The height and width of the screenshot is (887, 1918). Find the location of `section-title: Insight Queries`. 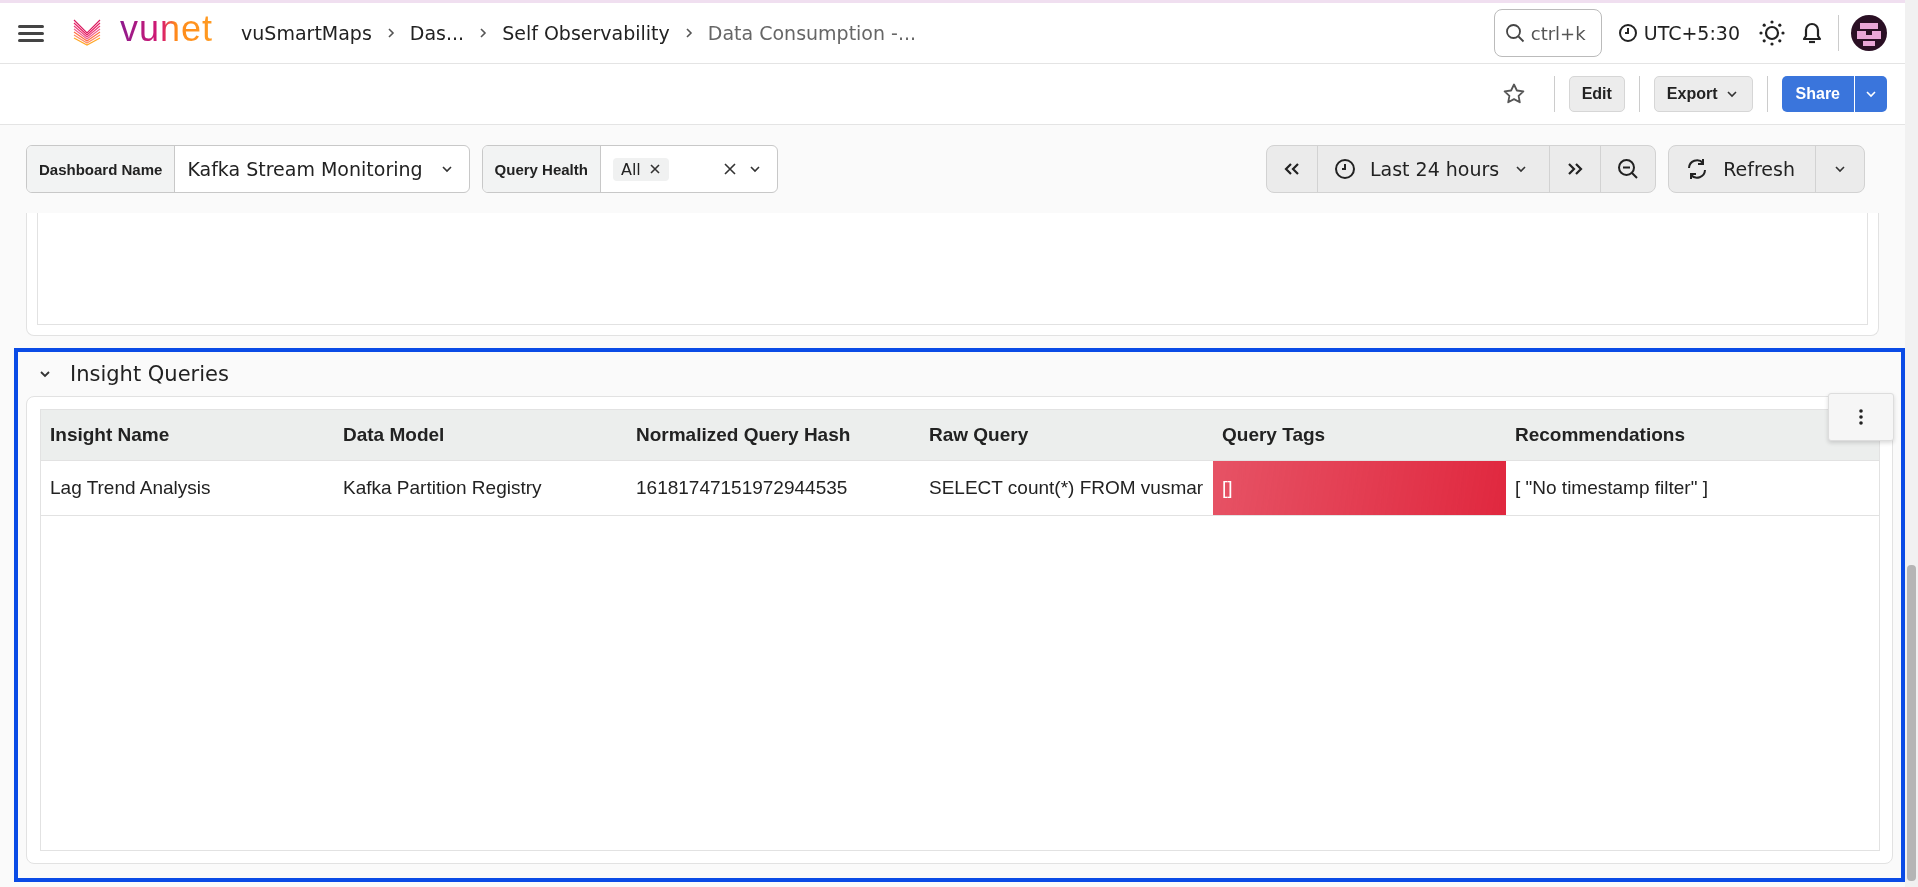

section-title: Insight Queries is located at coordinates (149, 374).